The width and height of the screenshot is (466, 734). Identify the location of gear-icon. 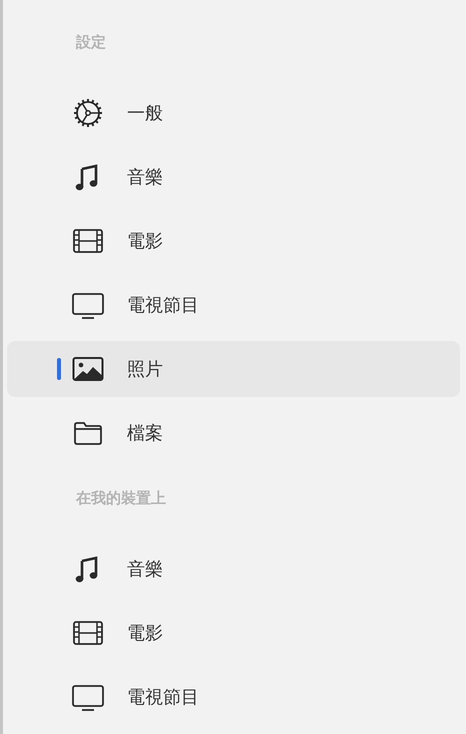
(88, 113).